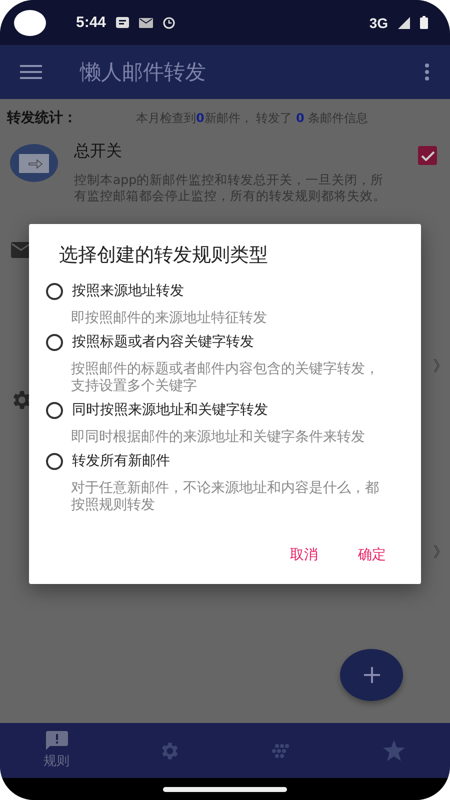  Describe the element at coordinates (98, 151) in the screenshot. I see `master-switch-title: 总开关` at that location.